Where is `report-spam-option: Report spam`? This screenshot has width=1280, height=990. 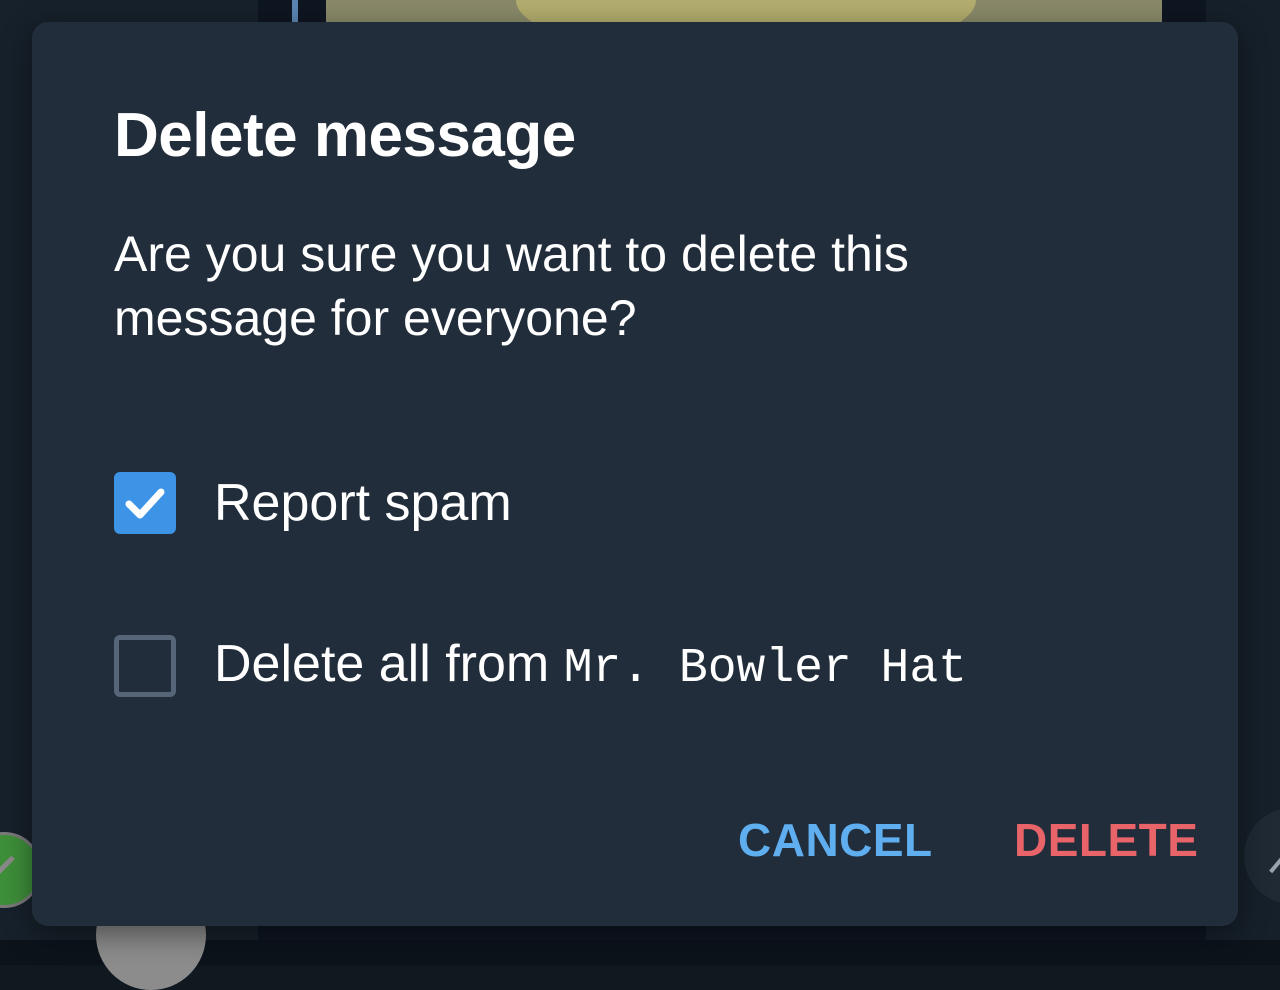
report-spam-option: Report spam is located at coordinates (313, 503).